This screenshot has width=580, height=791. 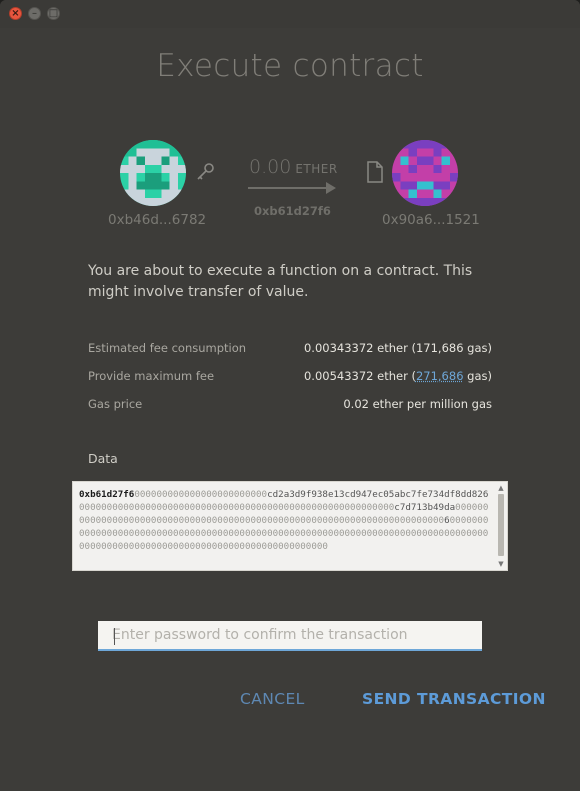 I want to click on dialog-title: Execute contract, so click(x=290, y=66).